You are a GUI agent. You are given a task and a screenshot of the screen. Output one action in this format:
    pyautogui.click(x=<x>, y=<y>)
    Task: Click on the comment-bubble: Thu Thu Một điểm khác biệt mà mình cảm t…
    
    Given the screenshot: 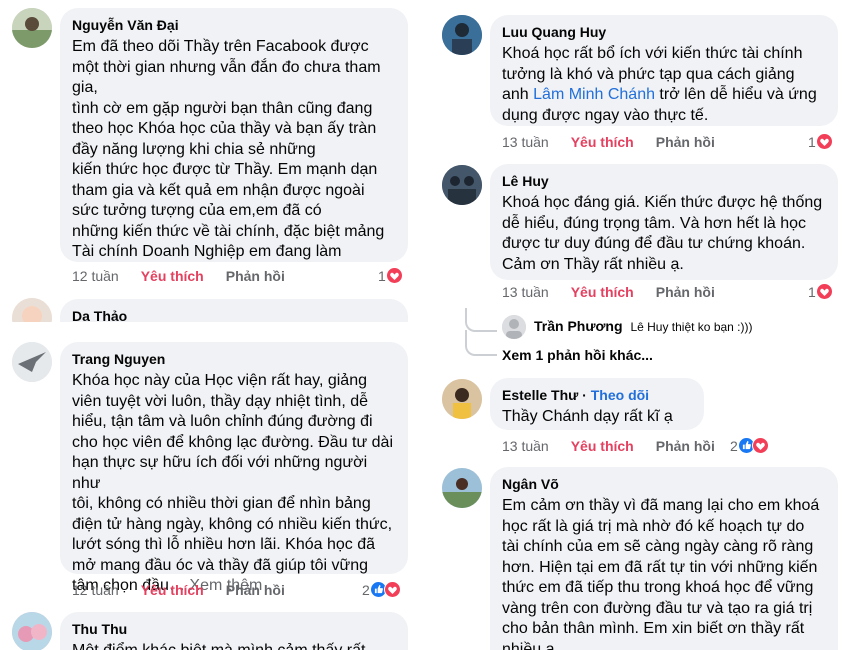 What is the action you would take?
    pyautogui.click(x=234, y=631)
    